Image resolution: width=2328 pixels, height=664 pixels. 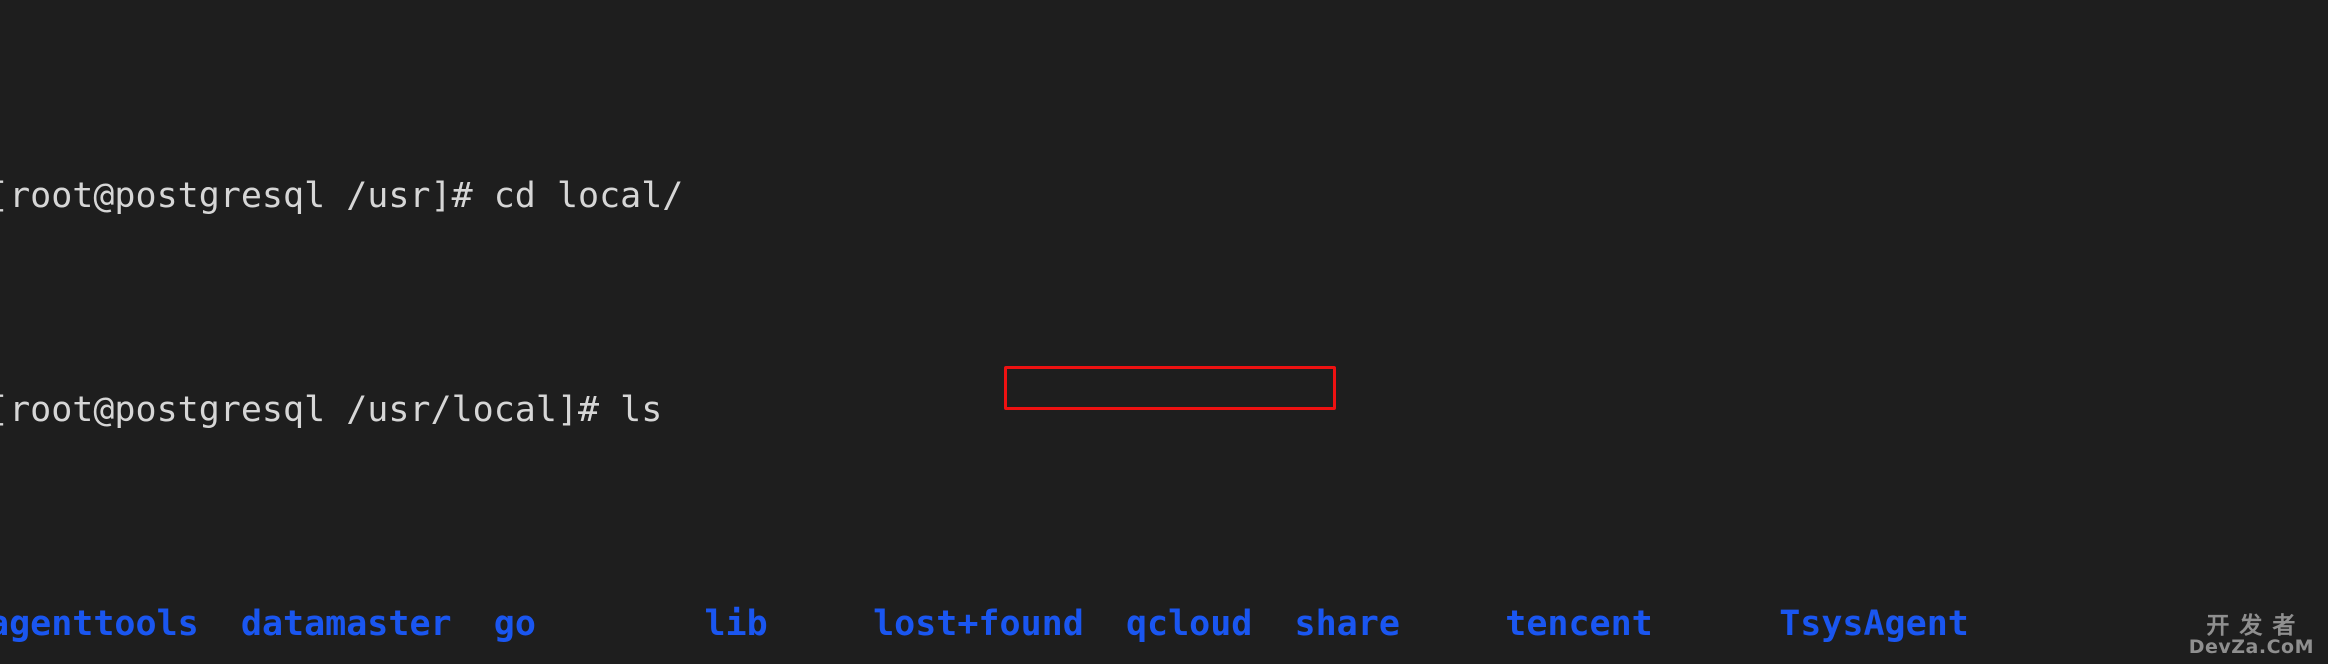 I want to click on terminal-line: [root@postgresql /usr/local]# ls, so click(x=1079, y=410).